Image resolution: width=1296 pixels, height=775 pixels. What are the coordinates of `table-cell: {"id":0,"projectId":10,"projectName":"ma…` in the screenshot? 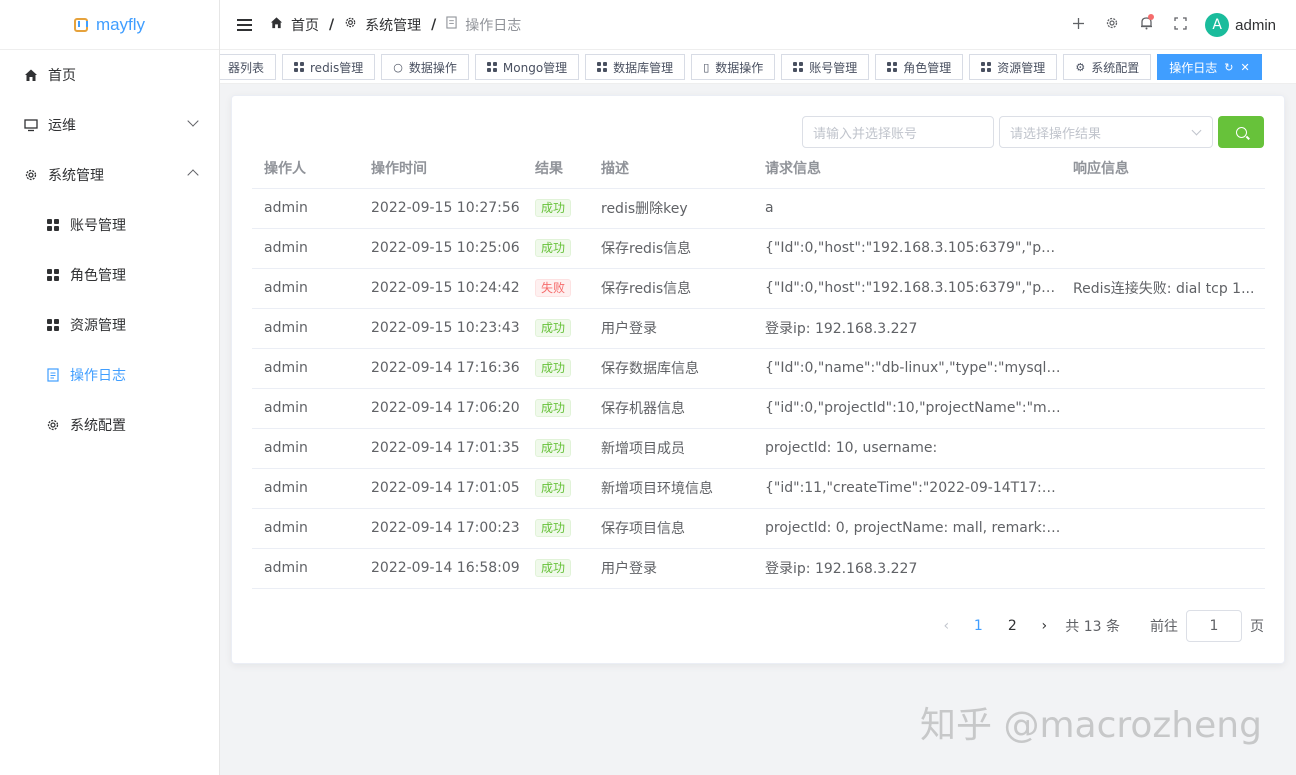 It's located at (907, 408).